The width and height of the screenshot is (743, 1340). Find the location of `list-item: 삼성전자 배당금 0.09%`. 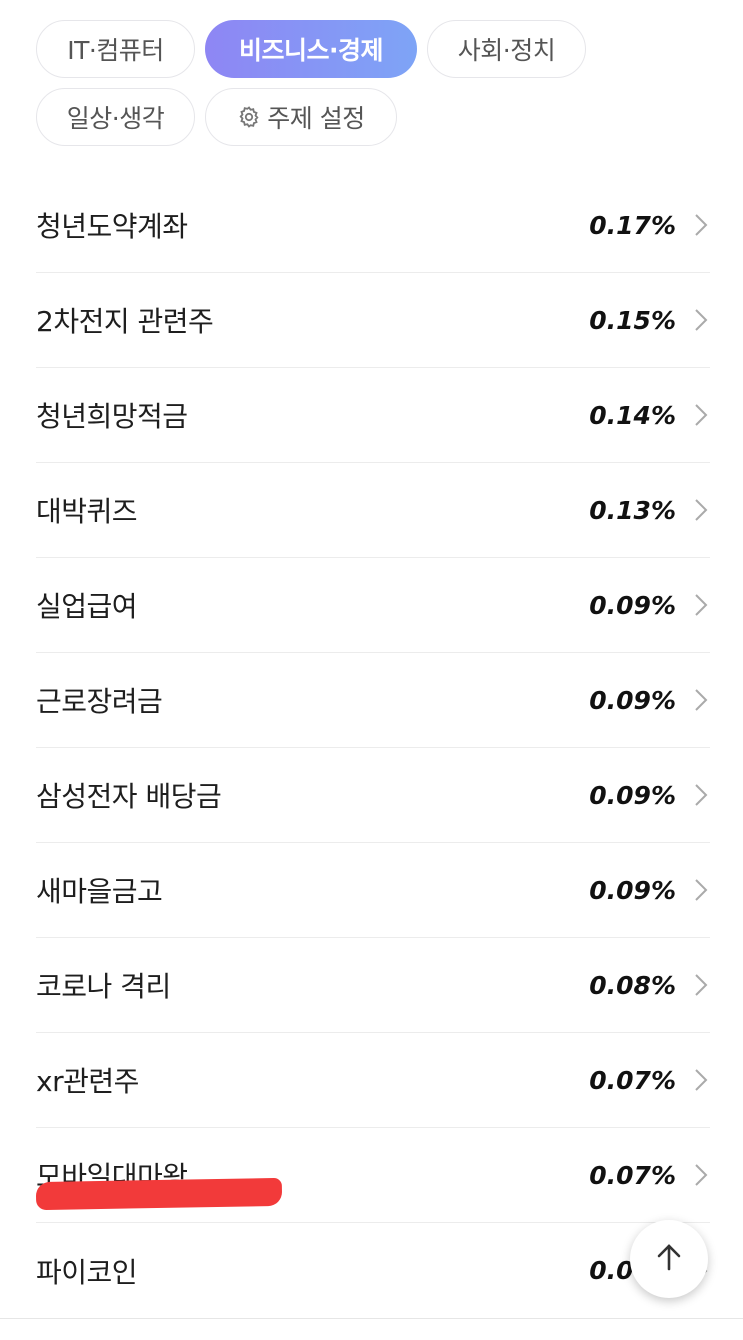

list-item: 삼성전자 배당금 0.09% is located at coordinates (373, 795).